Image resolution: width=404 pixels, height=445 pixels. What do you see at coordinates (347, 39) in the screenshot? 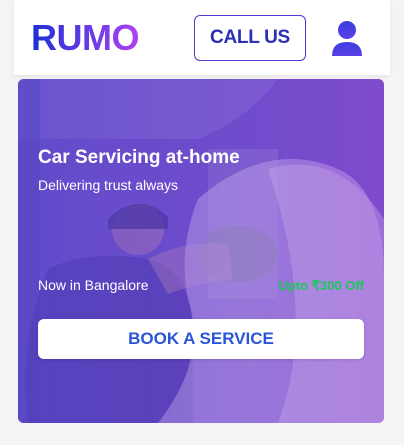
I see `user-icon` at bounding box center [347, 39].